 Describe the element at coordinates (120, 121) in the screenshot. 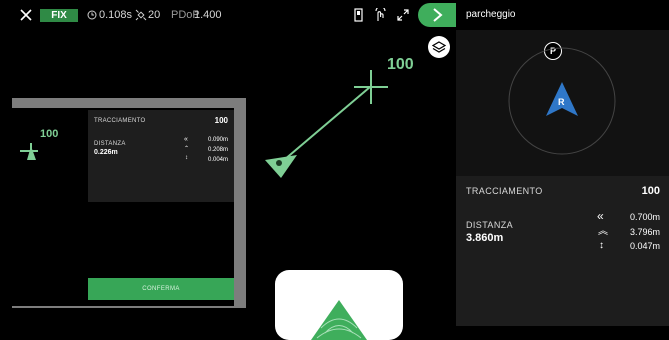

I see `mini-tracking-label: TRACCIAMENTO` at that location.